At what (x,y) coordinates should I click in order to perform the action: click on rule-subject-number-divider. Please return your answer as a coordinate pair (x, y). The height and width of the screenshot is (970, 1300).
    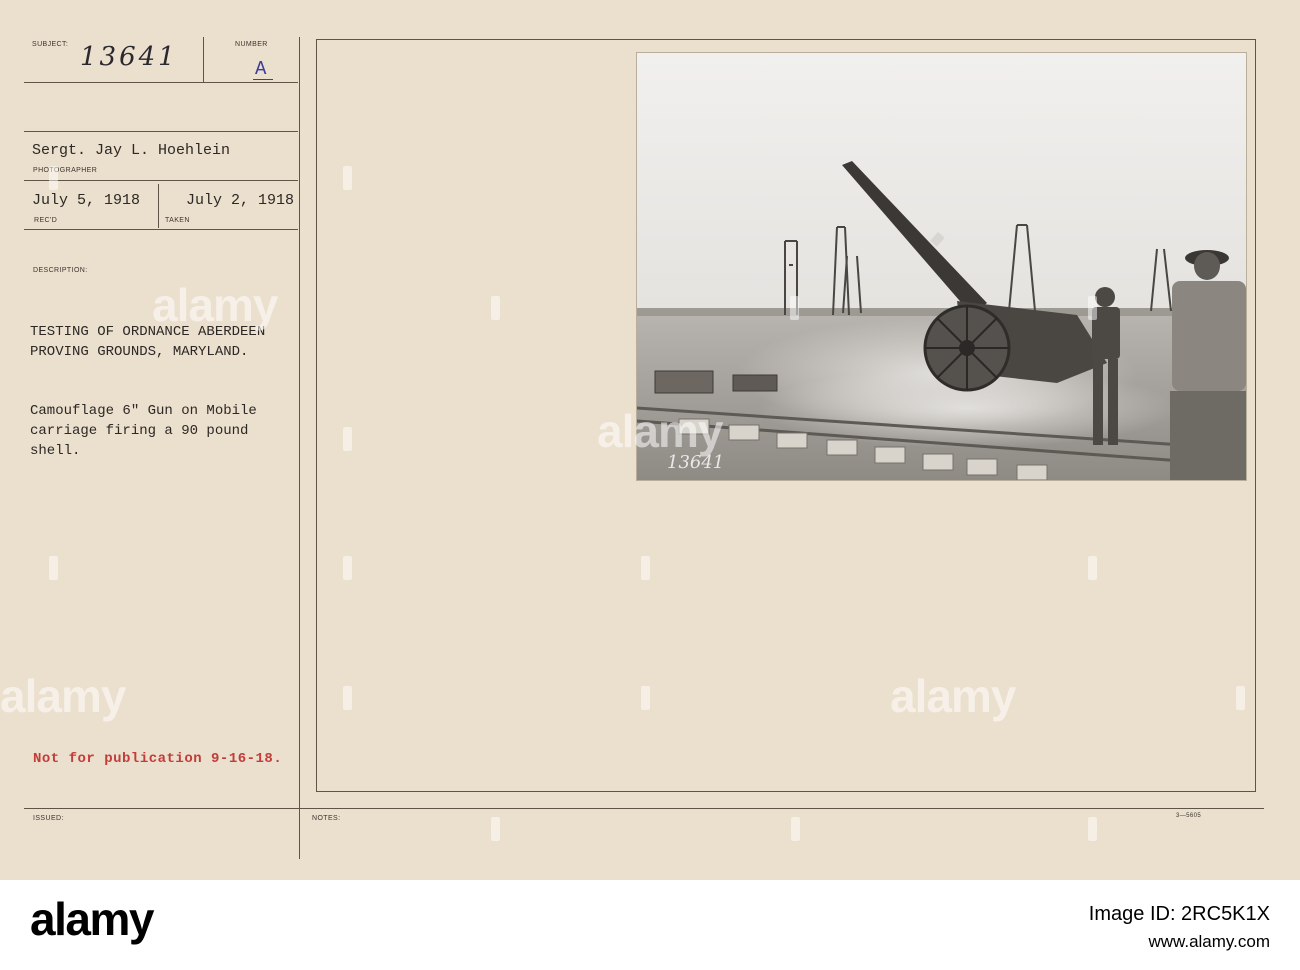
    Looking at the image, I should click on (203, 59).